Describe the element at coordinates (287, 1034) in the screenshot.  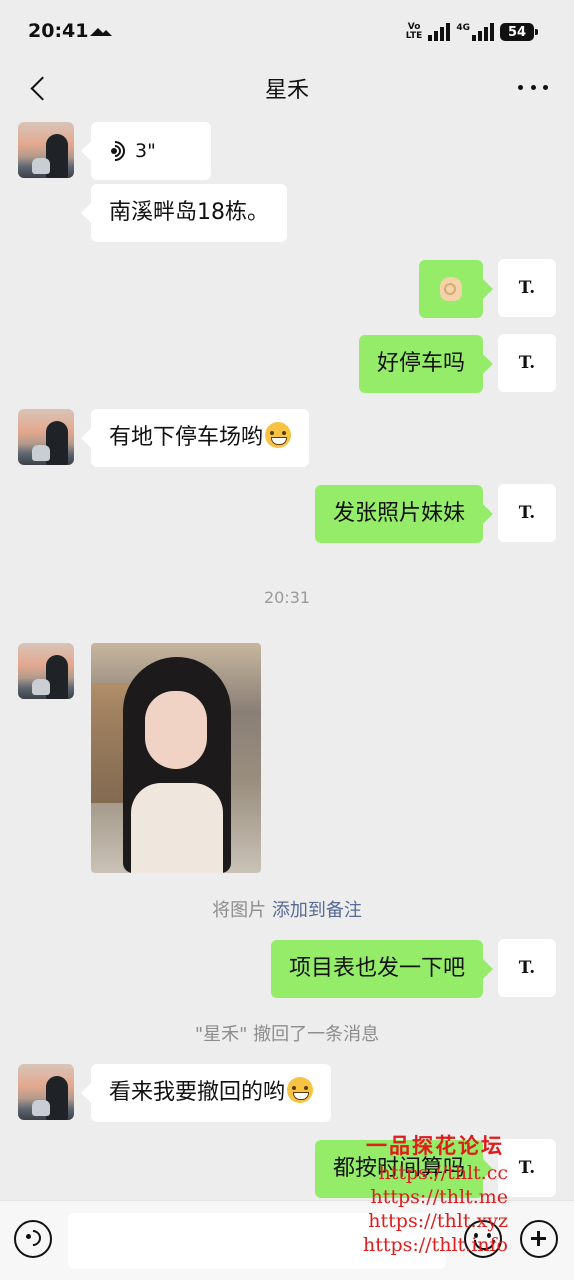
I see `recall-notice: "星禾" 撤回了一条消息` at that location.